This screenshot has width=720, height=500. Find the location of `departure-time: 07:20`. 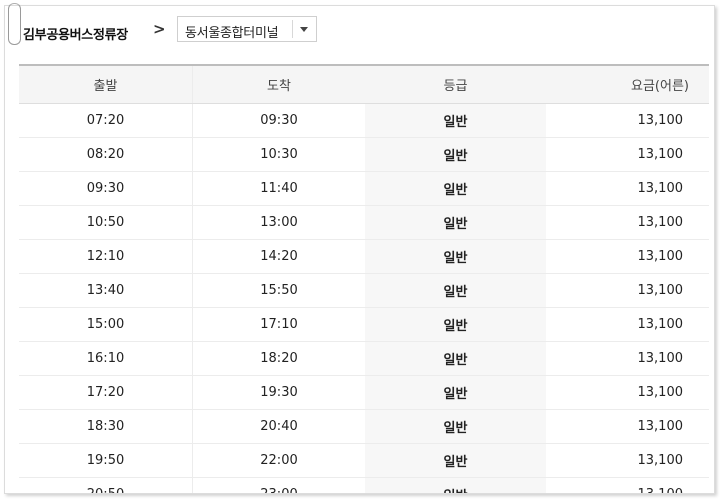

departure-time: 07:20 is located at coordinates (106, 120).